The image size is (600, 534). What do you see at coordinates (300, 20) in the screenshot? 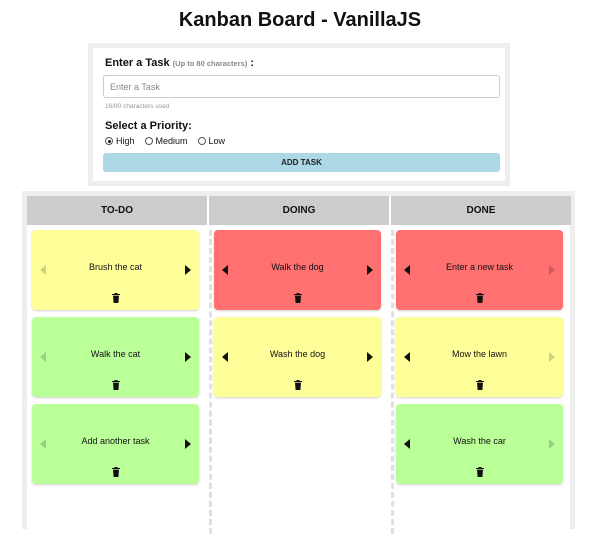
I see `page-title: Kanban Board - VanillaJS` at bounding box center [300, 20].